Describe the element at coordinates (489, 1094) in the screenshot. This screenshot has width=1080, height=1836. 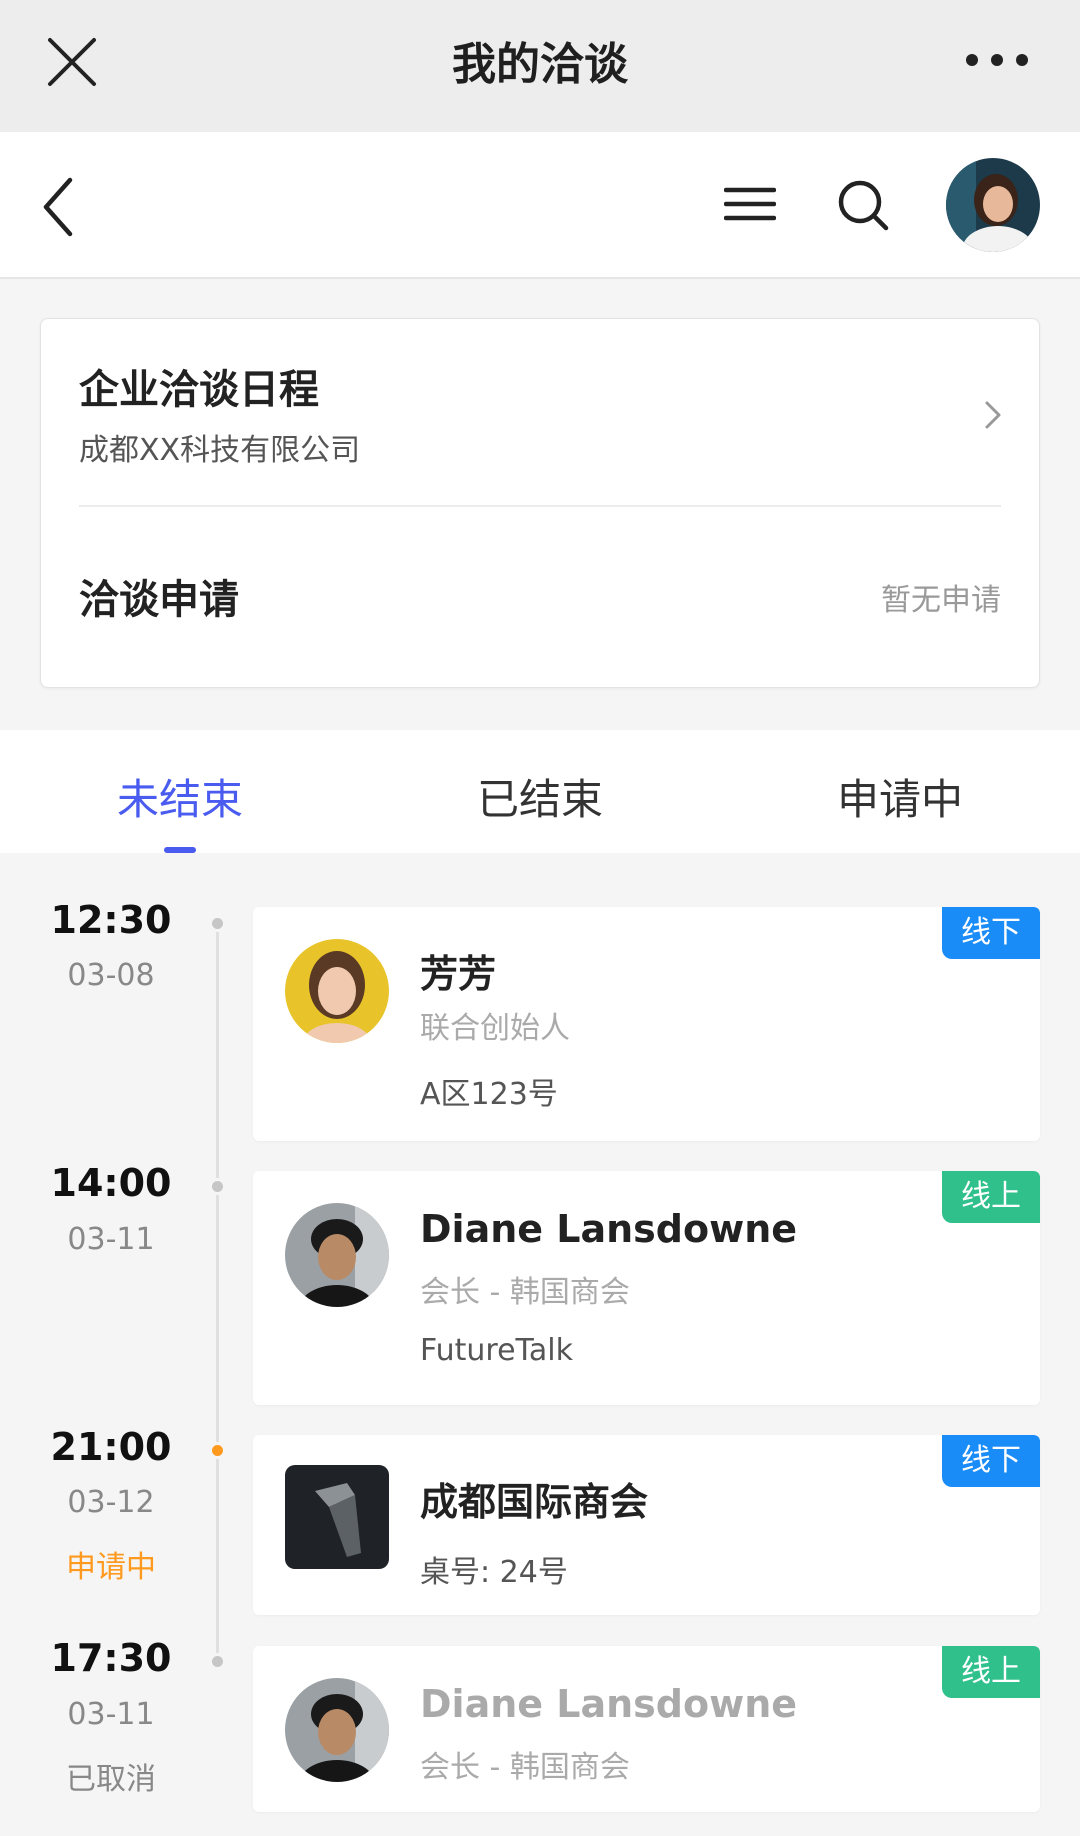
I see `meeting-location: A区123号` at that location.